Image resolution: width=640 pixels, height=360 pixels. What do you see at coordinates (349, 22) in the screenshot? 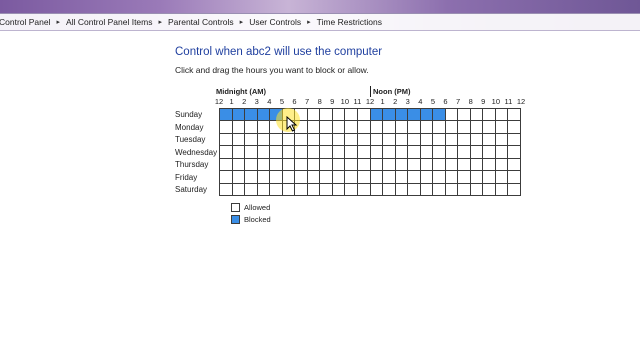
I see `breadcrumb-time-restrictions: Time Restrictions` at bounding box center [349, 22].